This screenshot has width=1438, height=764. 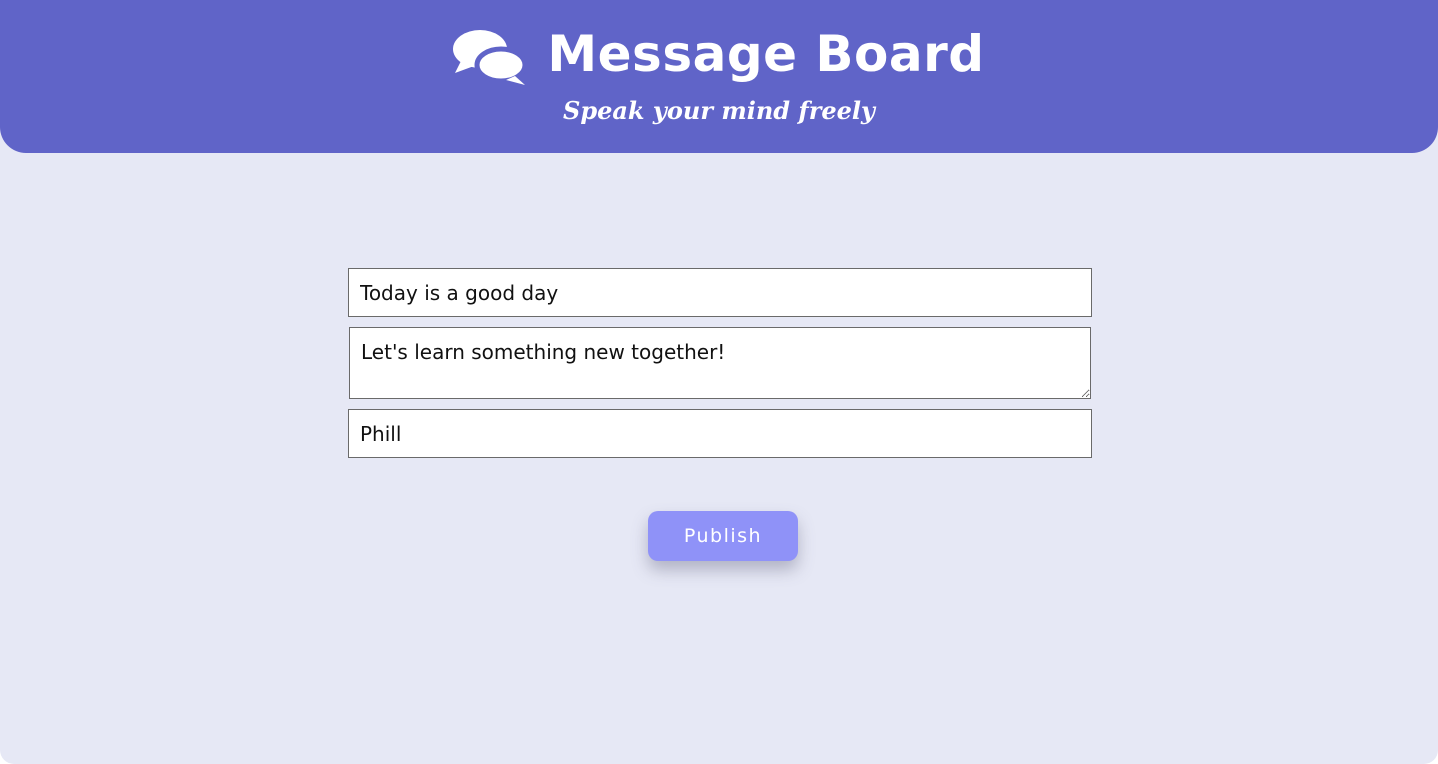 What do you see at coordinates (720, 292) in the screenshot?
I see `title-input` at bounding box center [720, 292].